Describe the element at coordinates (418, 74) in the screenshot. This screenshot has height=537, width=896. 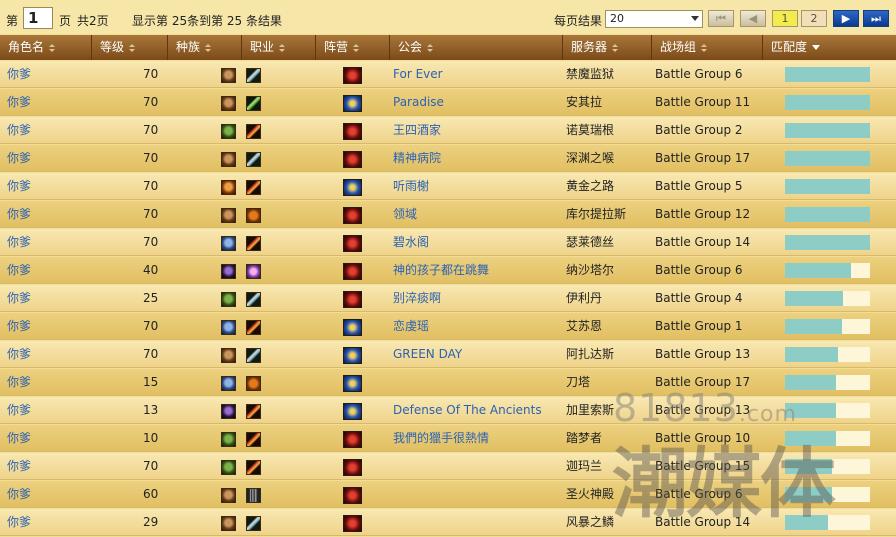
I see `guild-link: For Ever` at that location.